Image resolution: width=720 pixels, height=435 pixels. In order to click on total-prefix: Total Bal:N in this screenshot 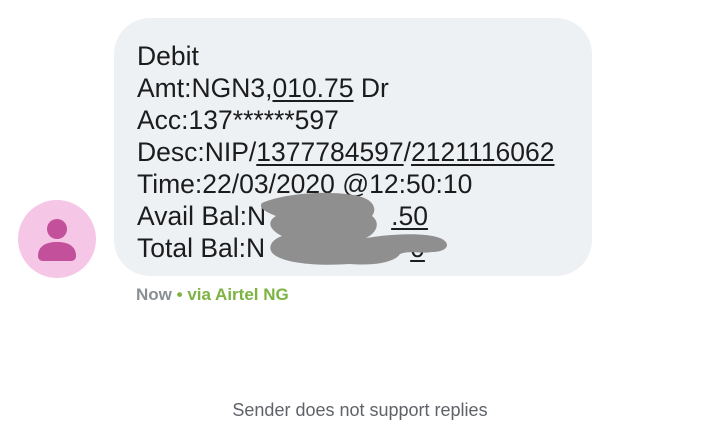, I will do `click(201, 248)`.